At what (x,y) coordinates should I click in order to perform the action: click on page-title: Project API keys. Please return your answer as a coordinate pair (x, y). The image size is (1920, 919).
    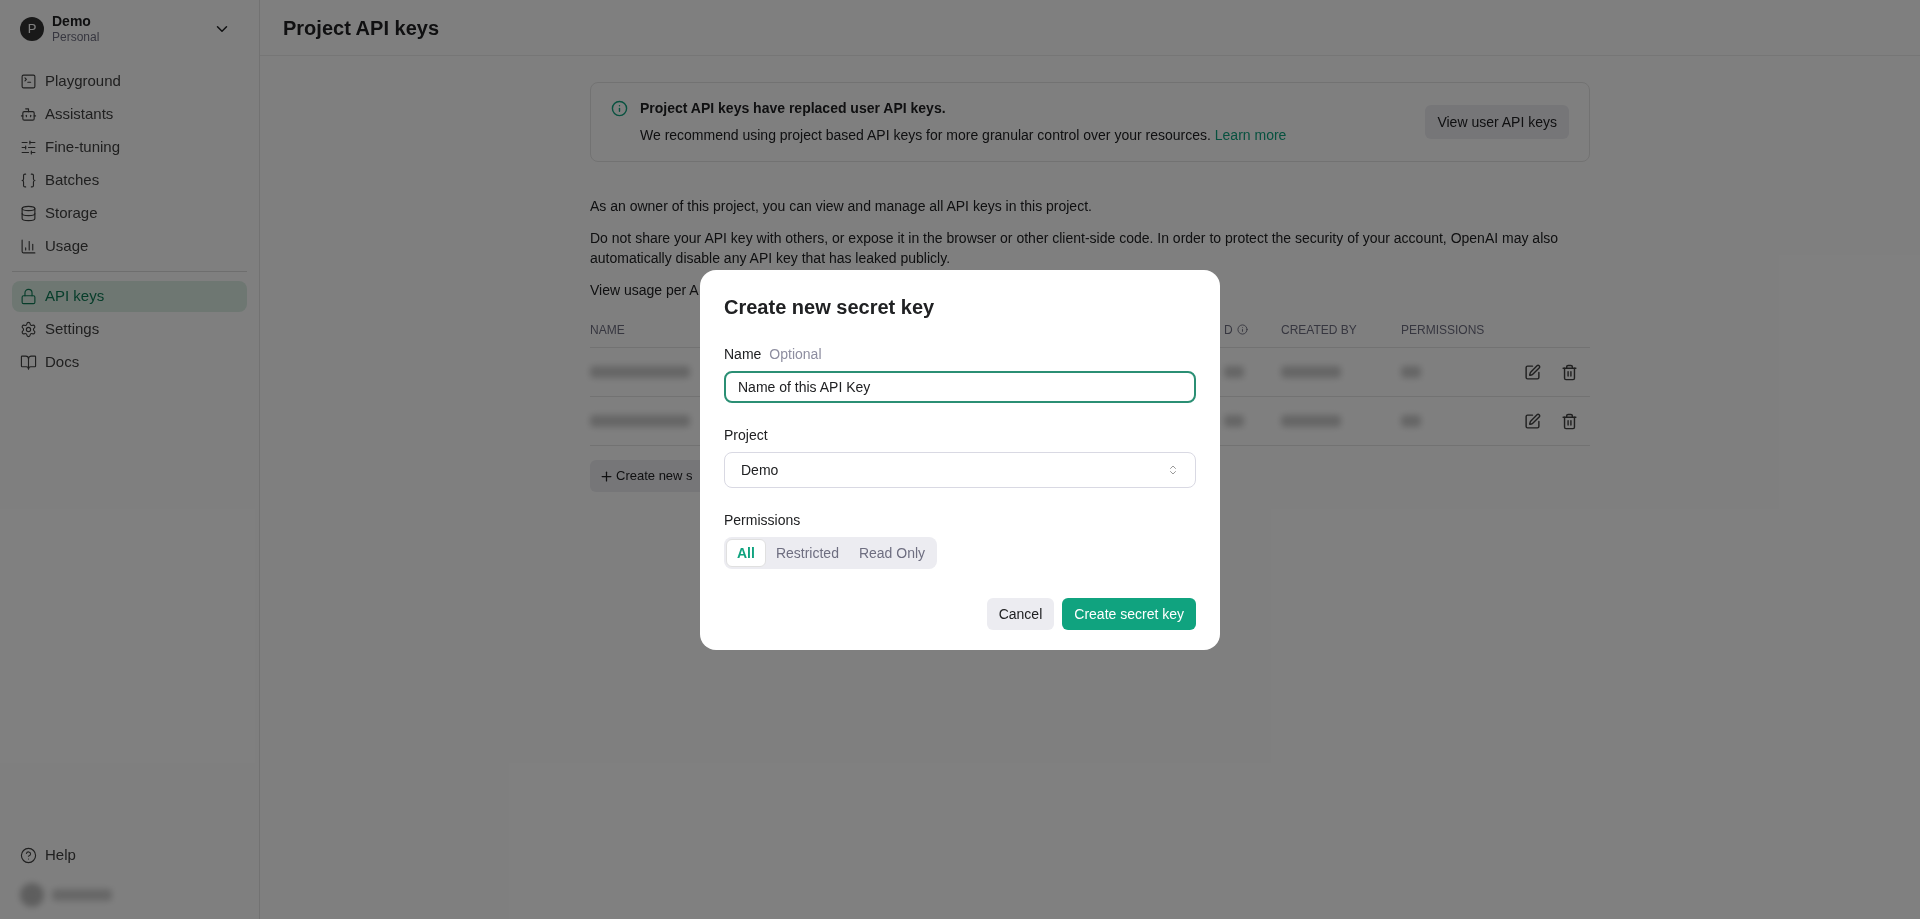
    Looking at the image, I should click on (361, 28).